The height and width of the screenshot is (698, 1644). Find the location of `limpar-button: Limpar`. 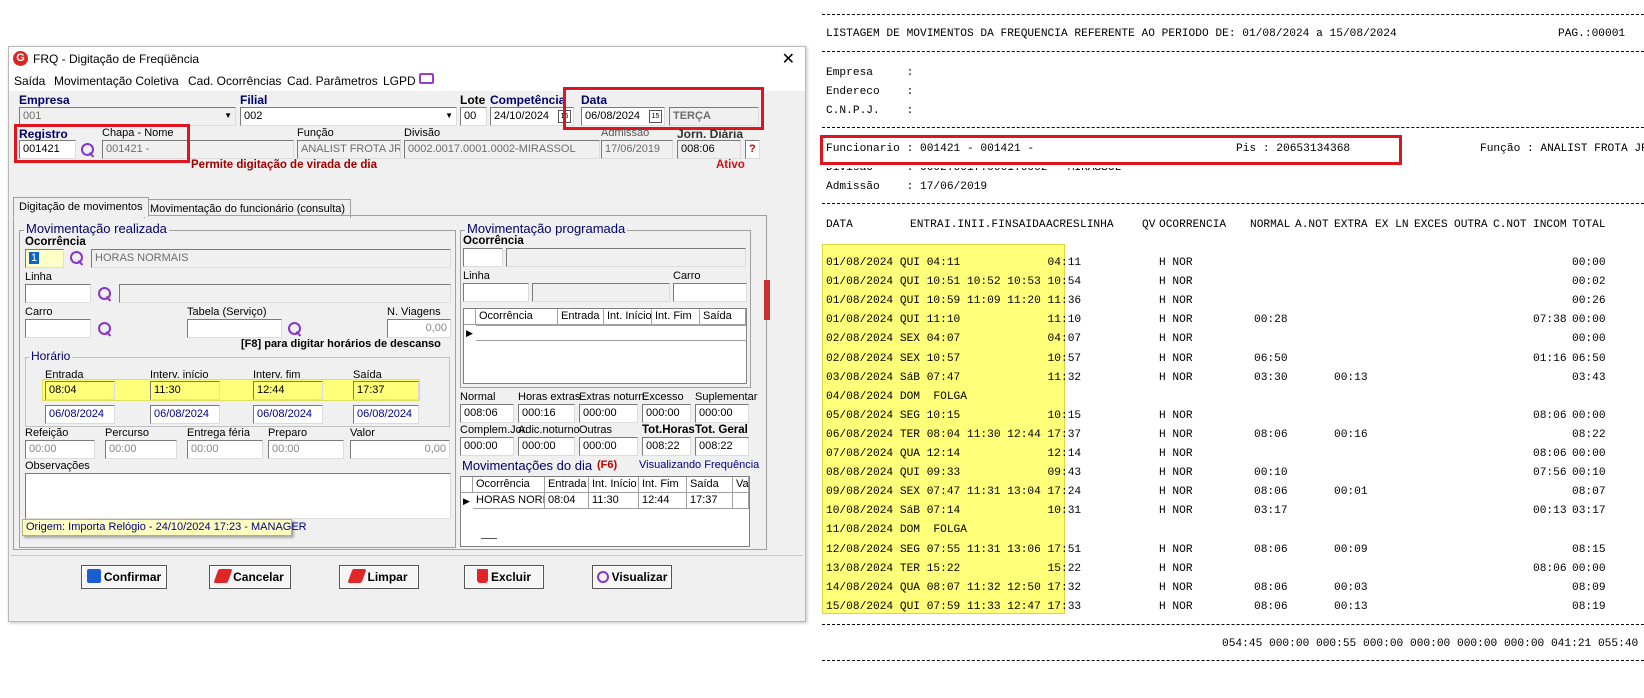

limpar-button: Limpar is located at coordinates (379, 577).